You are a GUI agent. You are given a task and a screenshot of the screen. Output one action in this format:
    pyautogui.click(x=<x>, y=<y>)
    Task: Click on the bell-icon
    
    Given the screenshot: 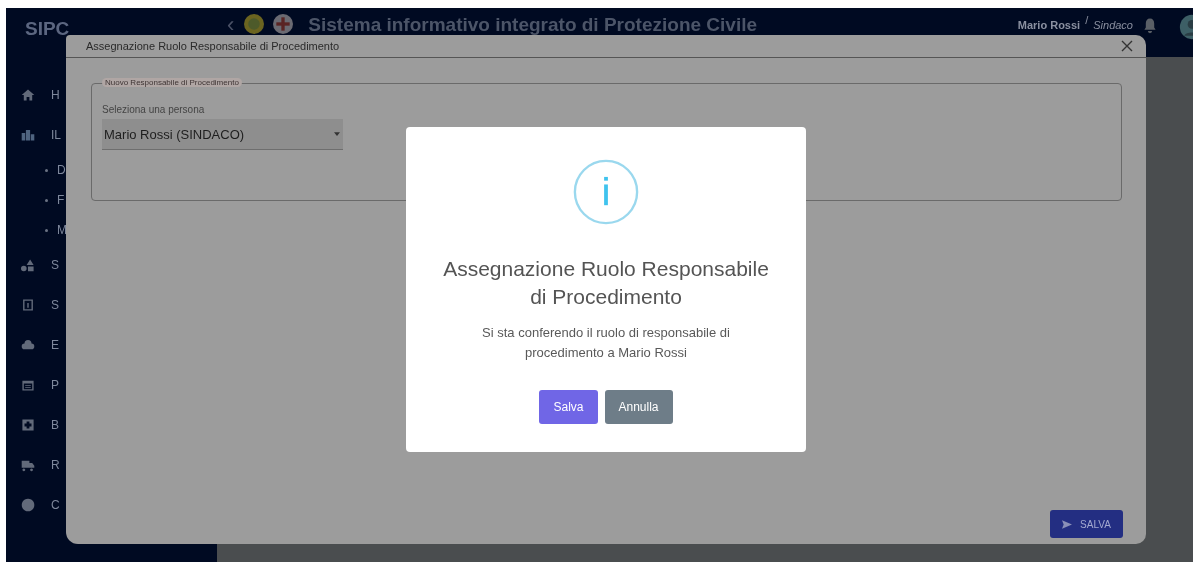 What is the action you would take?
    pyautogui.click(x=1150, y=25)
    